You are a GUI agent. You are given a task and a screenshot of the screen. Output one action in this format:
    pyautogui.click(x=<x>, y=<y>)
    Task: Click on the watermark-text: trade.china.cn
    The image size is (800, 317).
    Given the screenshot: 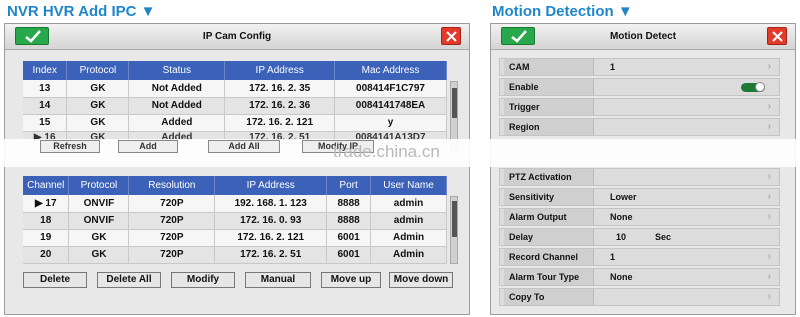 What is the action you would take?
    pyautogui.click(x=386, y=151)
    